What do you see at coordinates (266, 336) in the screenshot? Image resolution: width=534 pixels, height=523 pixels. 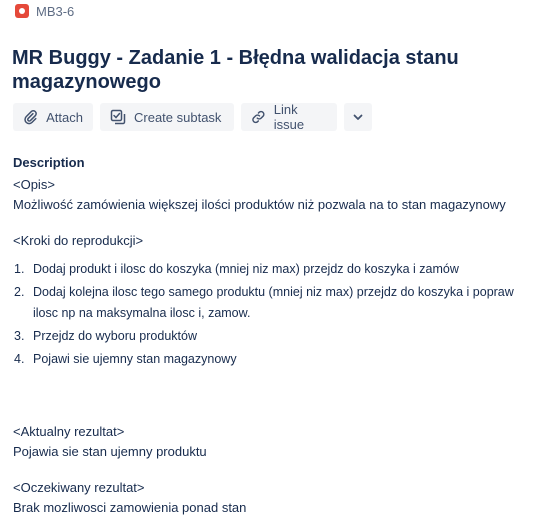 I see `list-item: 3. Przejdz do wyboru produktów` at bounding box center [266, 336].